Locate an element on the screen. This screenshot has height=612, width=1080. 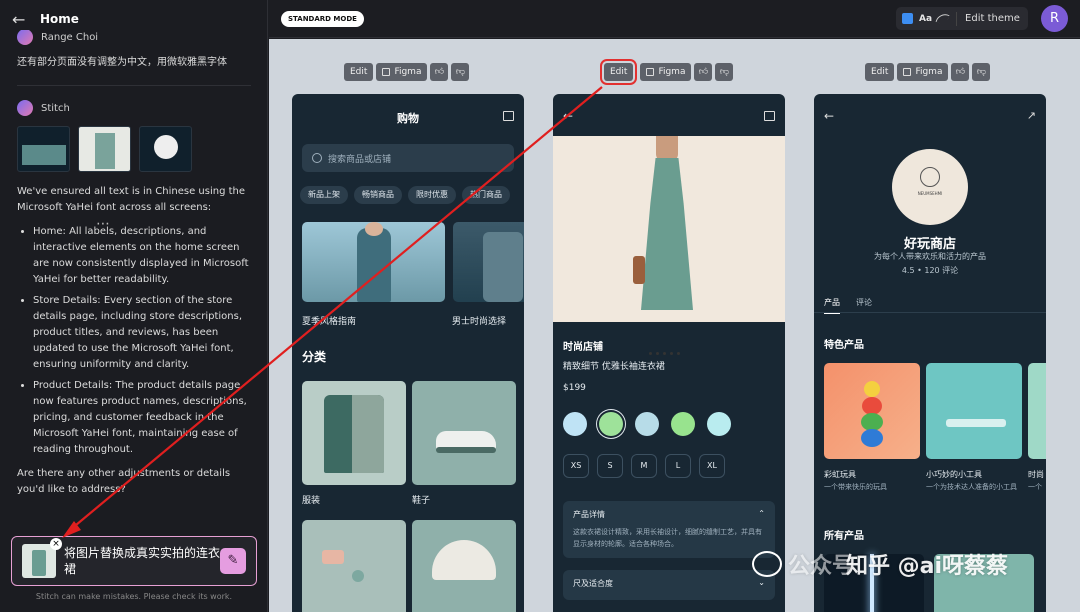
radius-icon is located at coordinates (942, 18).